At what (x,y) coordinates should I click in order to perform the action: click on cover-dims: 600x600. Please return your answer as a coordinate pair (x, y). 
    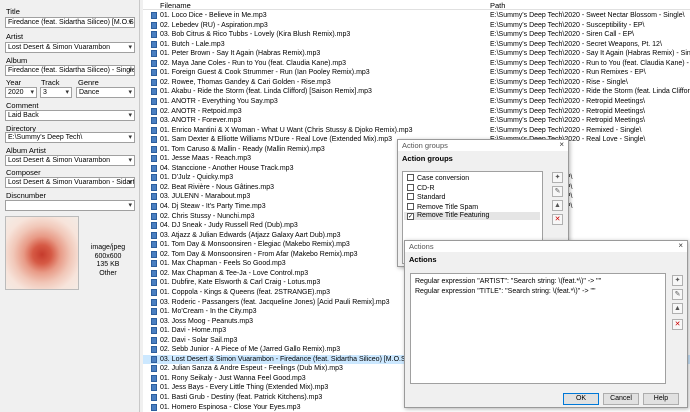
    Looking at the image, I should click on (108, 256).